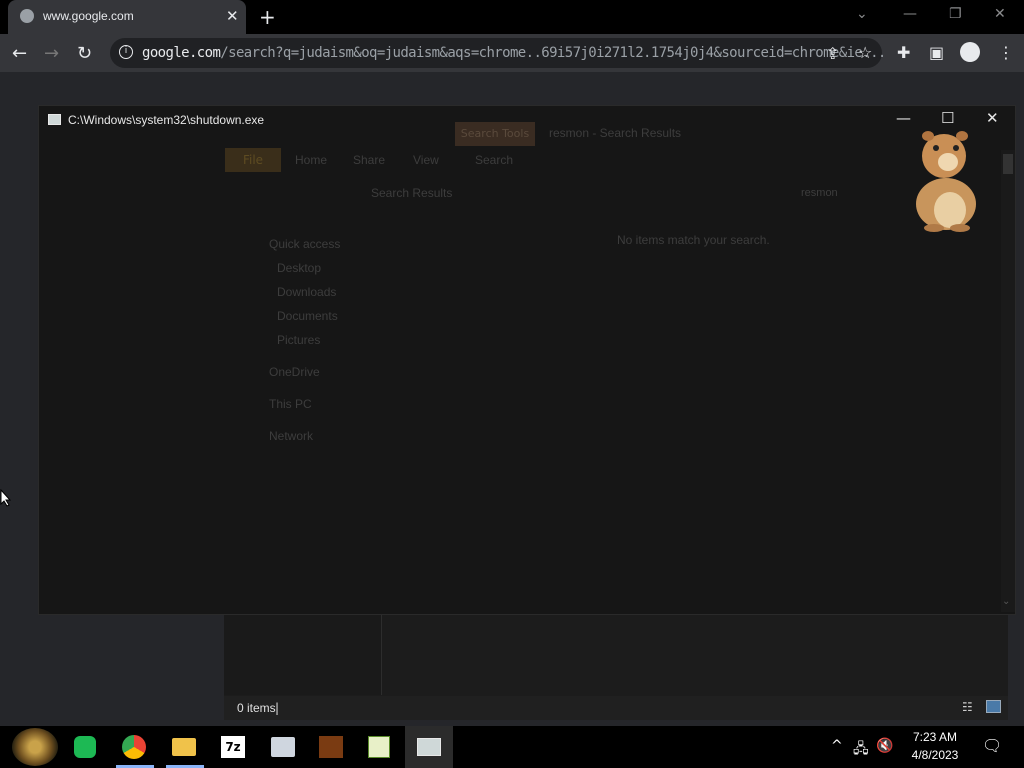 Image resolution: width=1024 pixels, height=768 pixels. Describe the element at coordinates (232, 16) in the screenshot. I see `tab-close-icon: ✕` at that location.